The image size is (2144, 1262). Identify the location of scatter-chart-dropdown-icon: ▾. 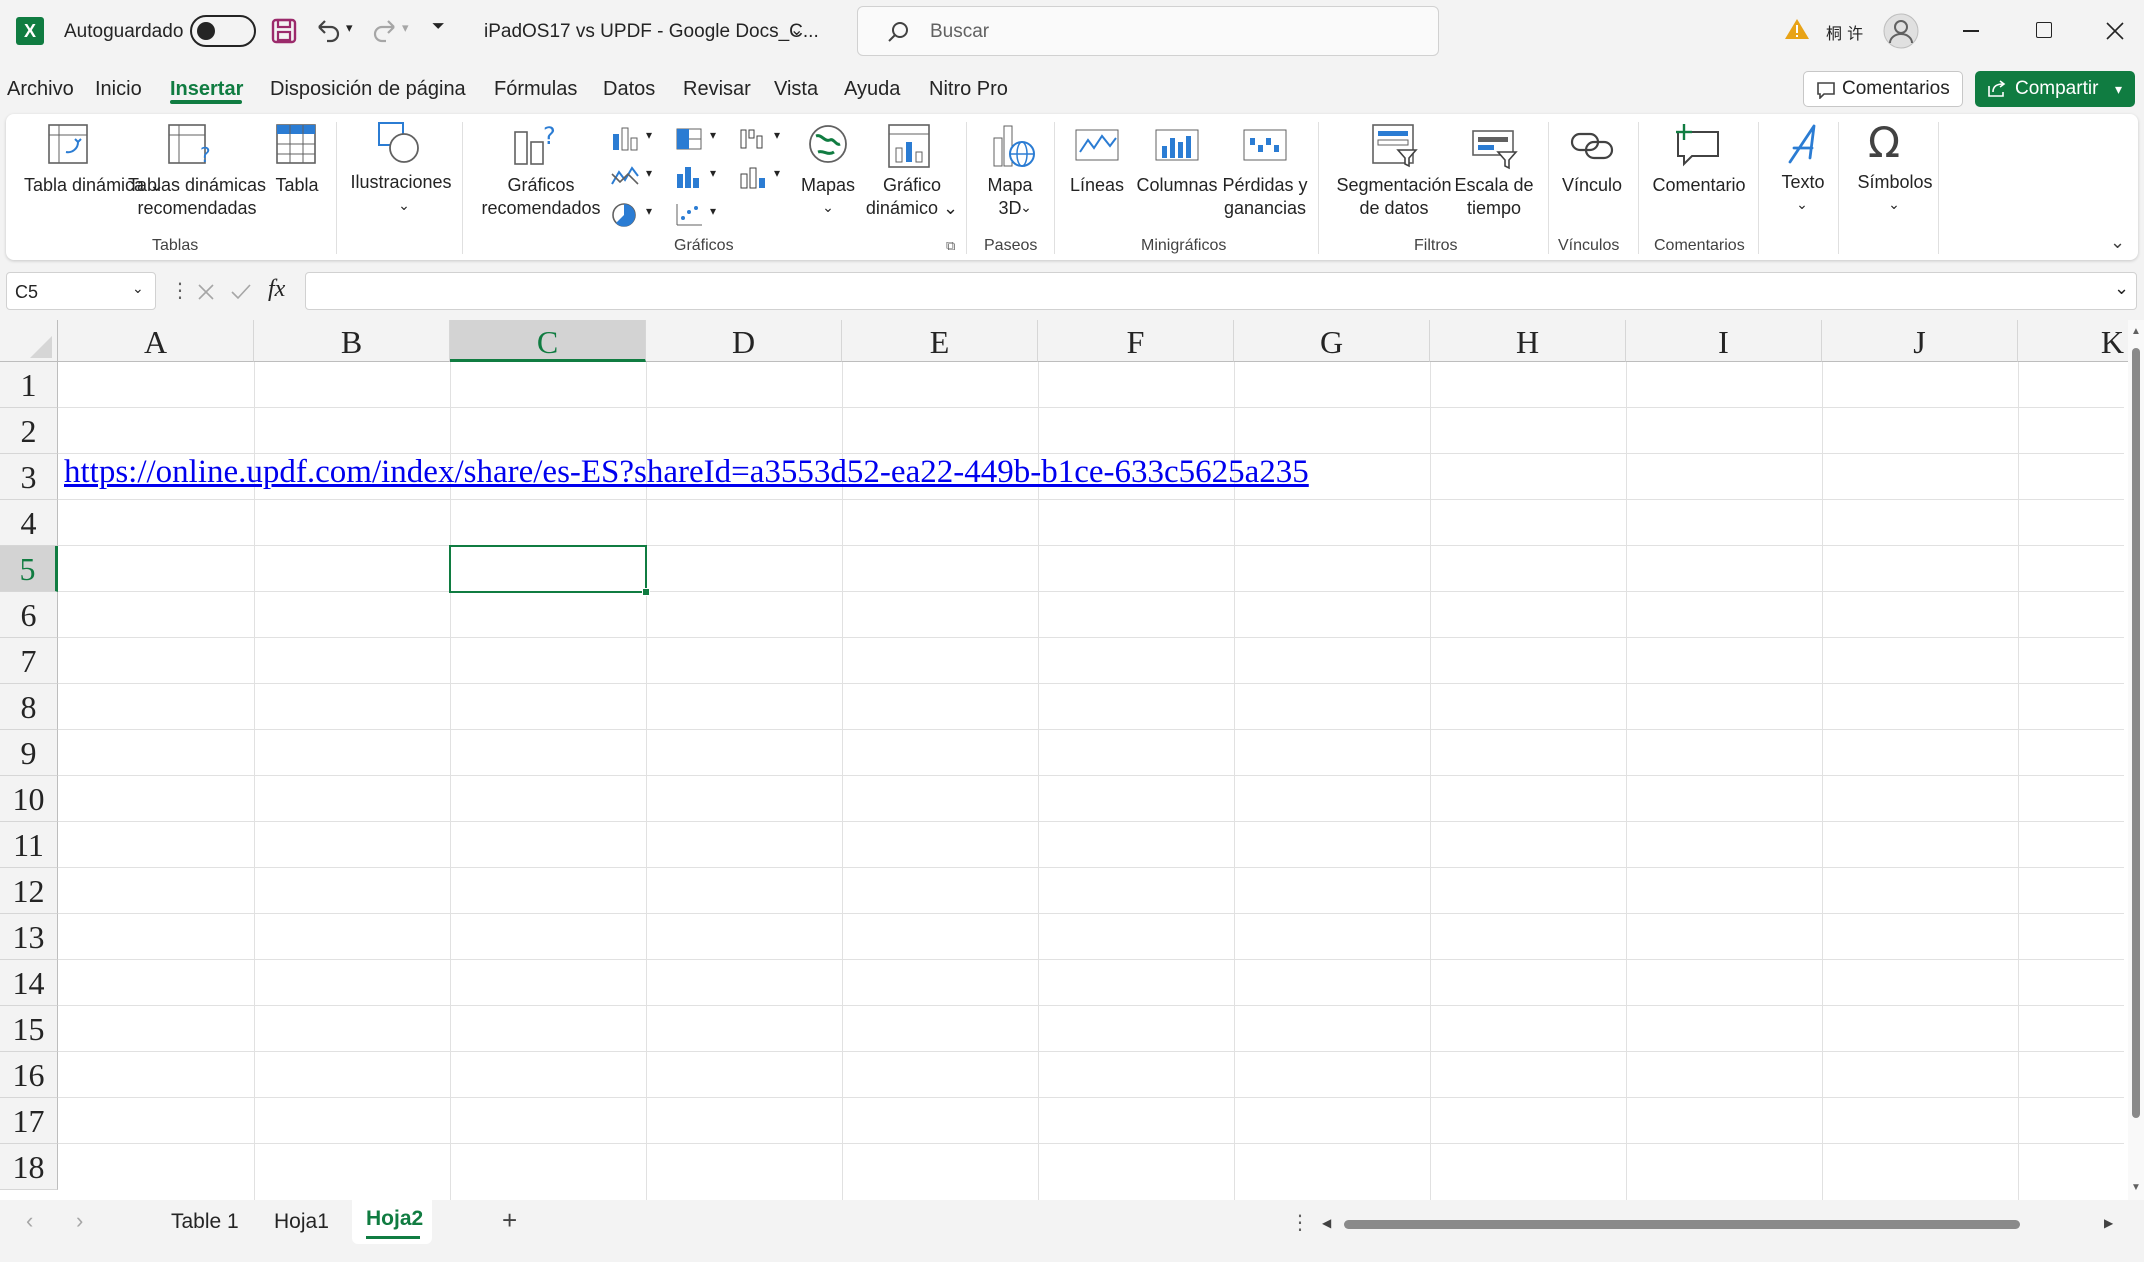
(713, 211).